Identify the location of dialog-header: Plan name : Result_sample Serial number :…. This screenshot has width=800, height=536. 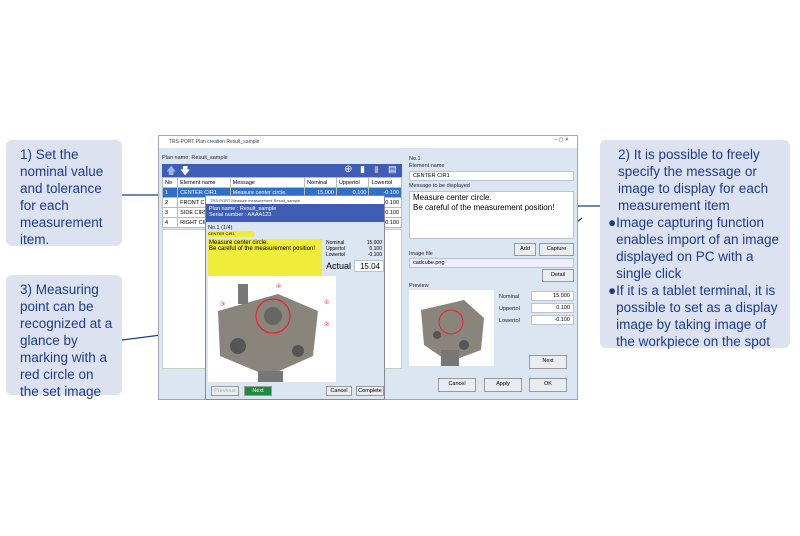
(295, 213).